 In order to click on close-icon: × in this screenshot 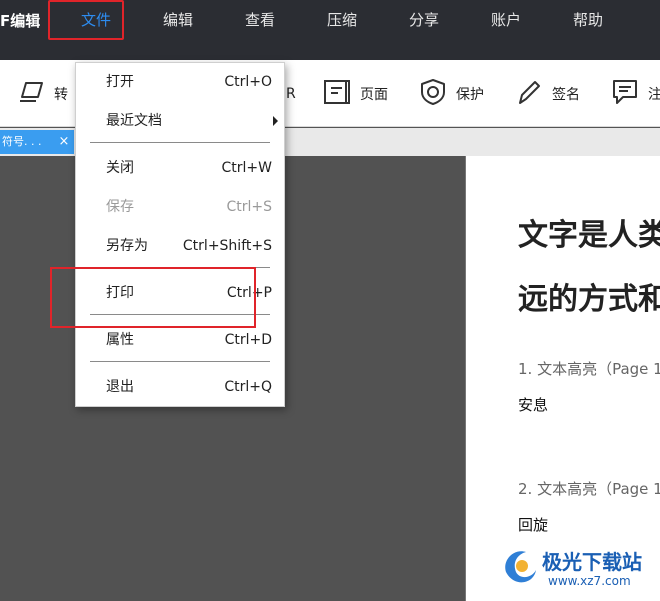, I will do `click(64, 142)`.